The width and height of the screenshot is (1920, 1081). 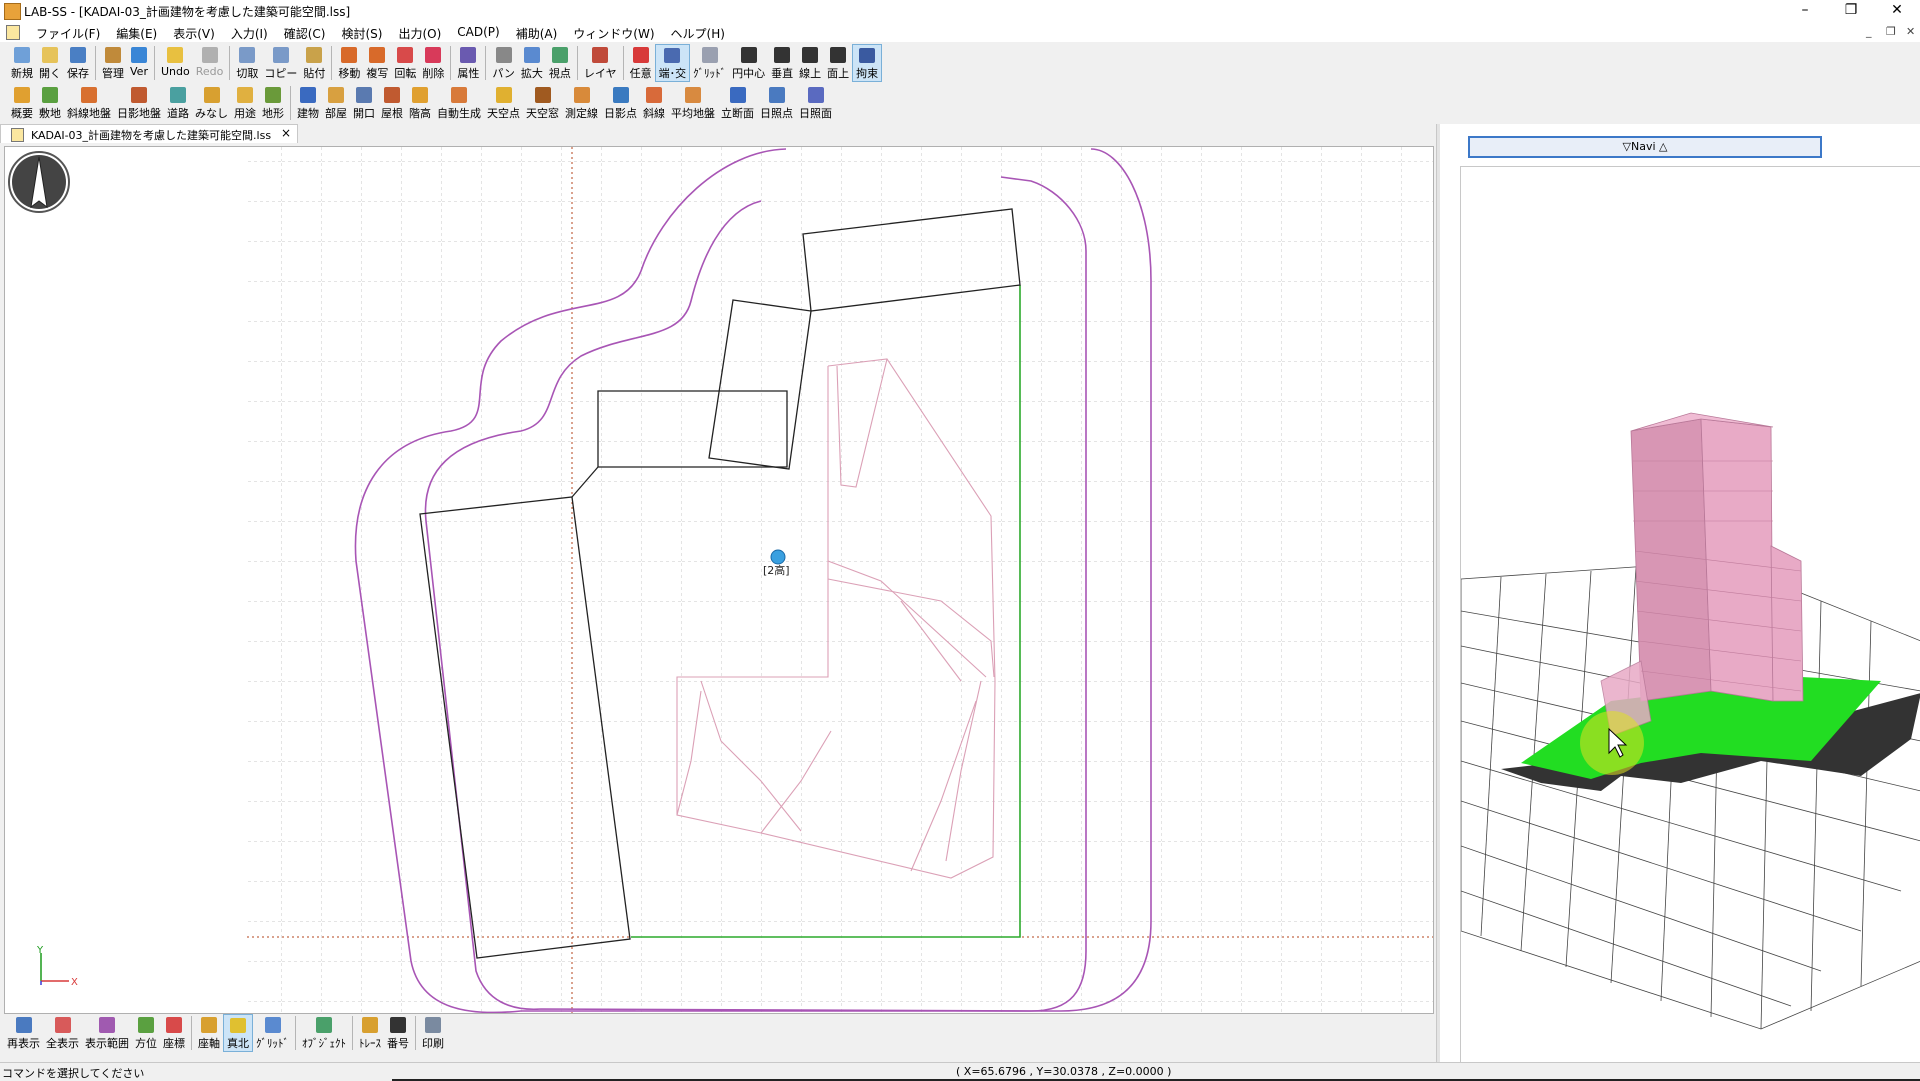 I want to click on toolbar2-button-21: 日照点, so click(x=776, y=103).